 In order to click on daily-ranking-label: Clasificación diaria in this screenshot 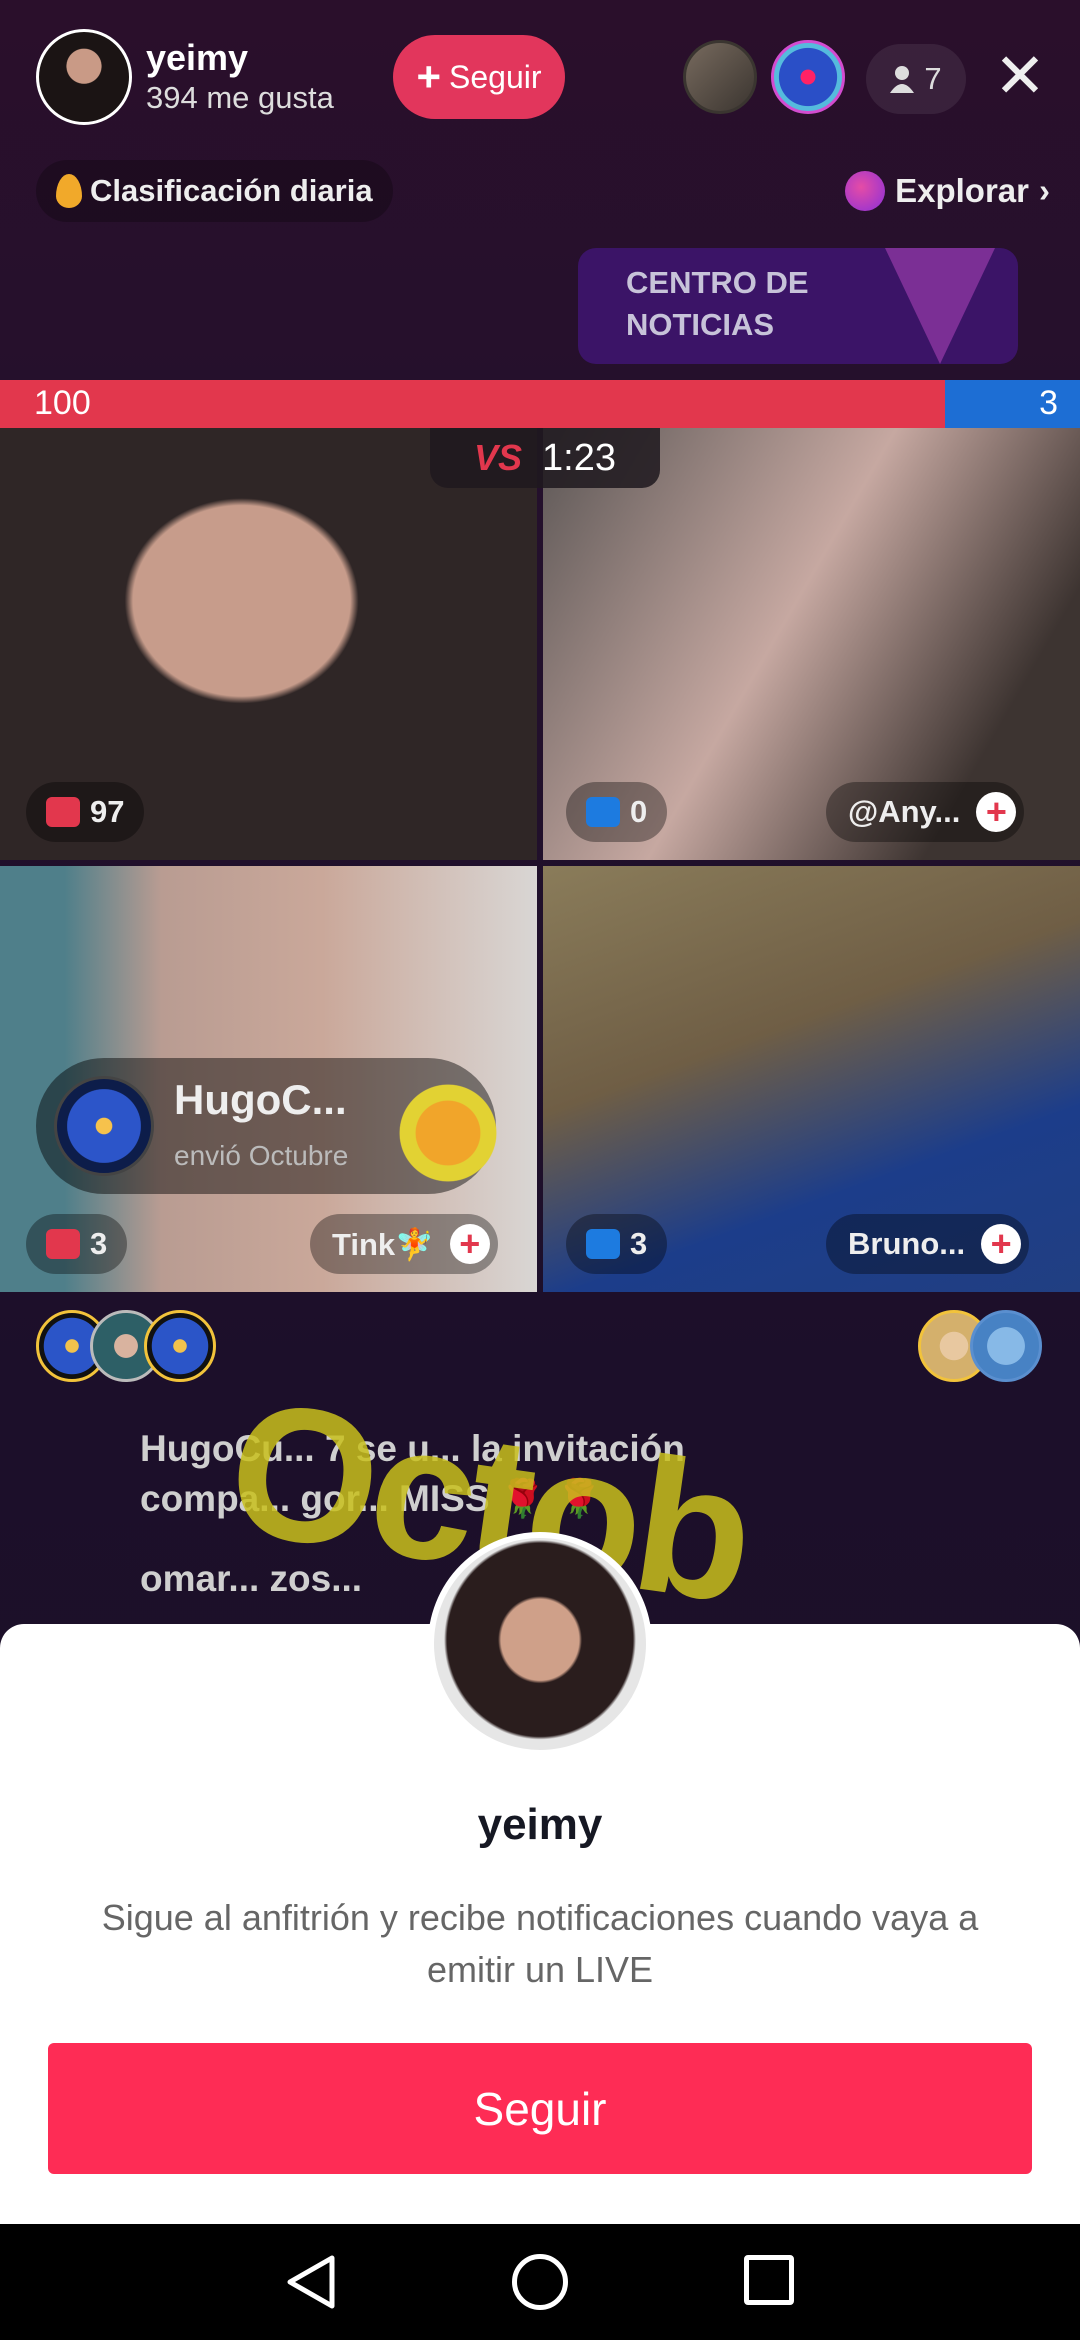, I will do `click(231, 190)`.